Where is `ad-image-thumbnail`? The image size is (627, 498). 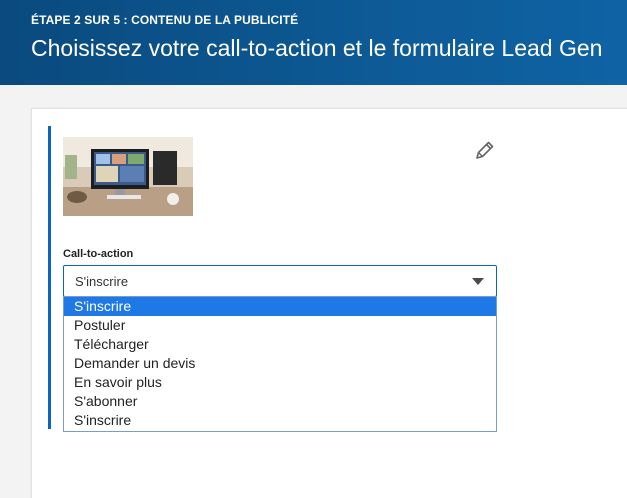
ad-image-thumbnail is located at coordinates (128, 176).